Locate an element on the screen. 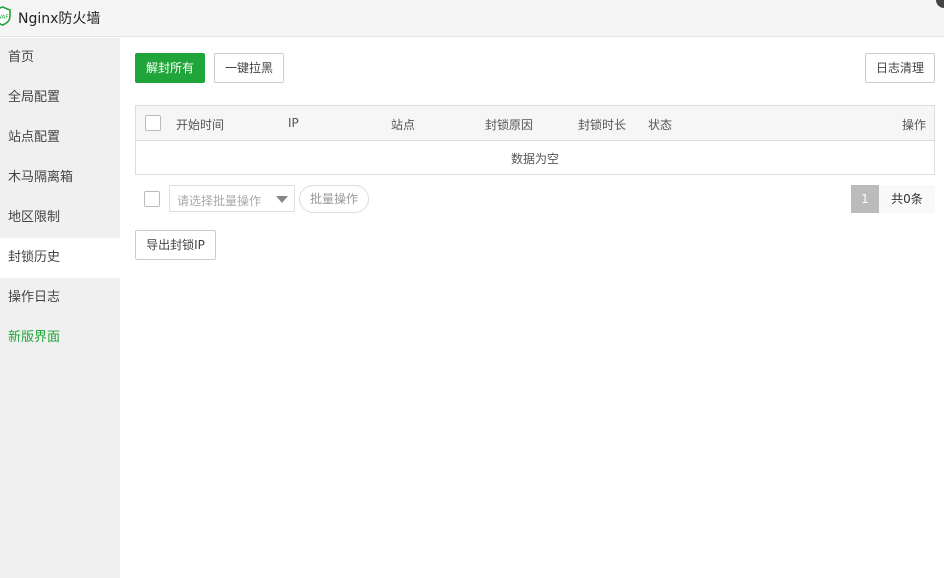  app-title: Nginx防火墙 is located at coordinates (59, 19).